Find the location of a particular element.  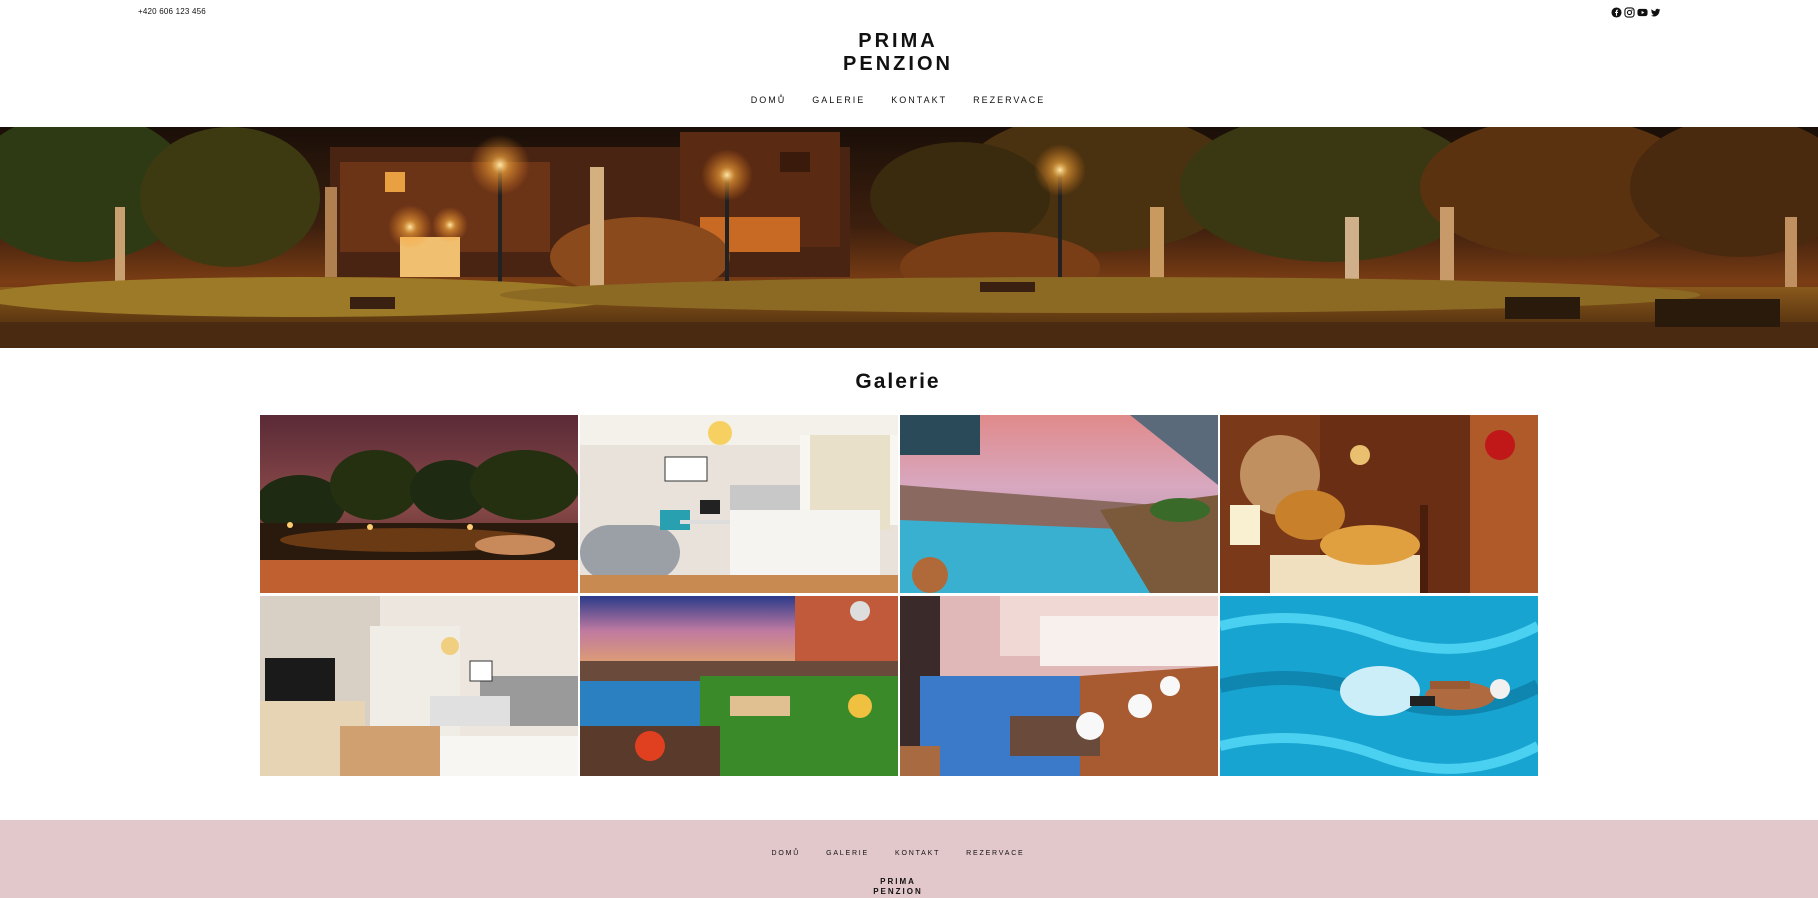

site-logo: PRIMA PENZION is located at coordinates (898, 53).